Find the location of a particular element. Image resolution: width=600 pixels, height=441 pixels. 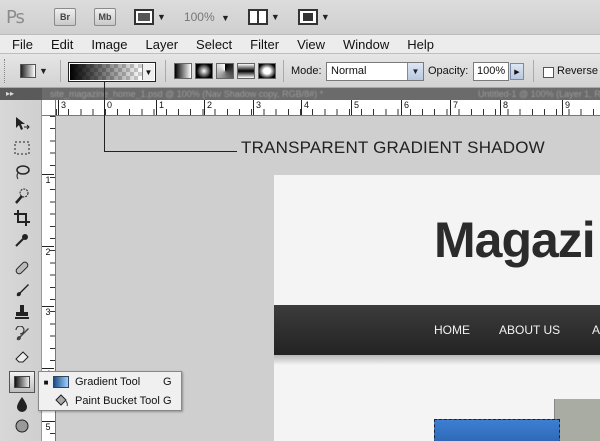

move-tool is located at coordinates (22, 124).